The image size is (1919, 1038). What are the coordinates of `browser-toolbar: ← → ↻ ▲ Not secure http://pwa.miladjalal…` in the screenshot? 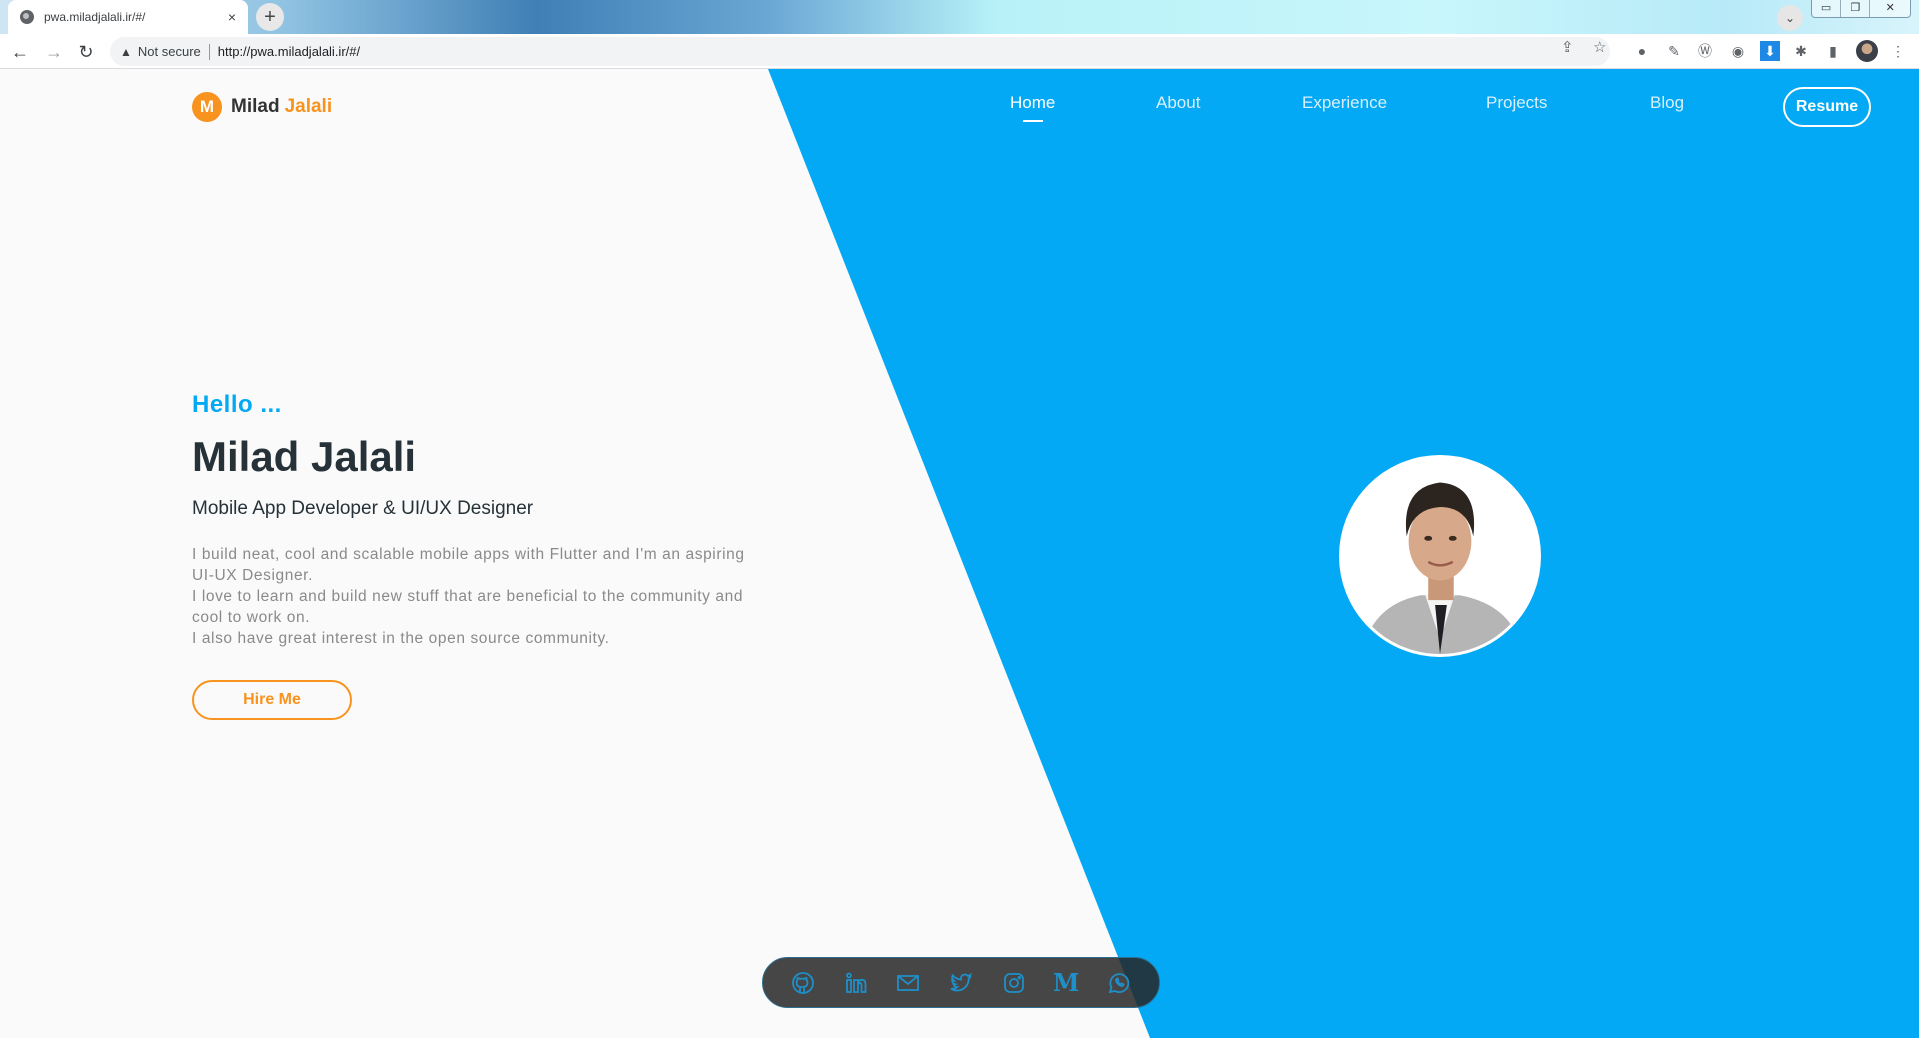 It's located at (959, 51).